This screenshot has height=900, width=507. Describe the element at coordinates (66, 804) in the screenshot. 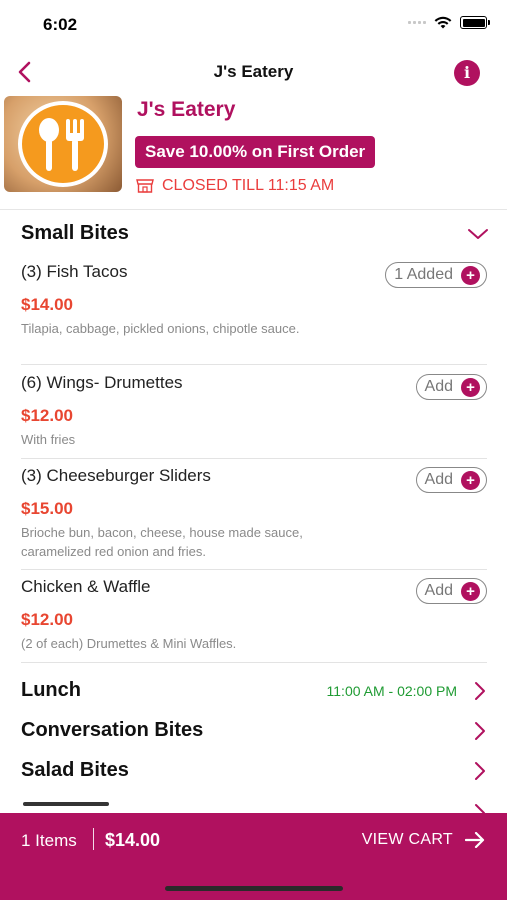

I see `partial-label` at that location.